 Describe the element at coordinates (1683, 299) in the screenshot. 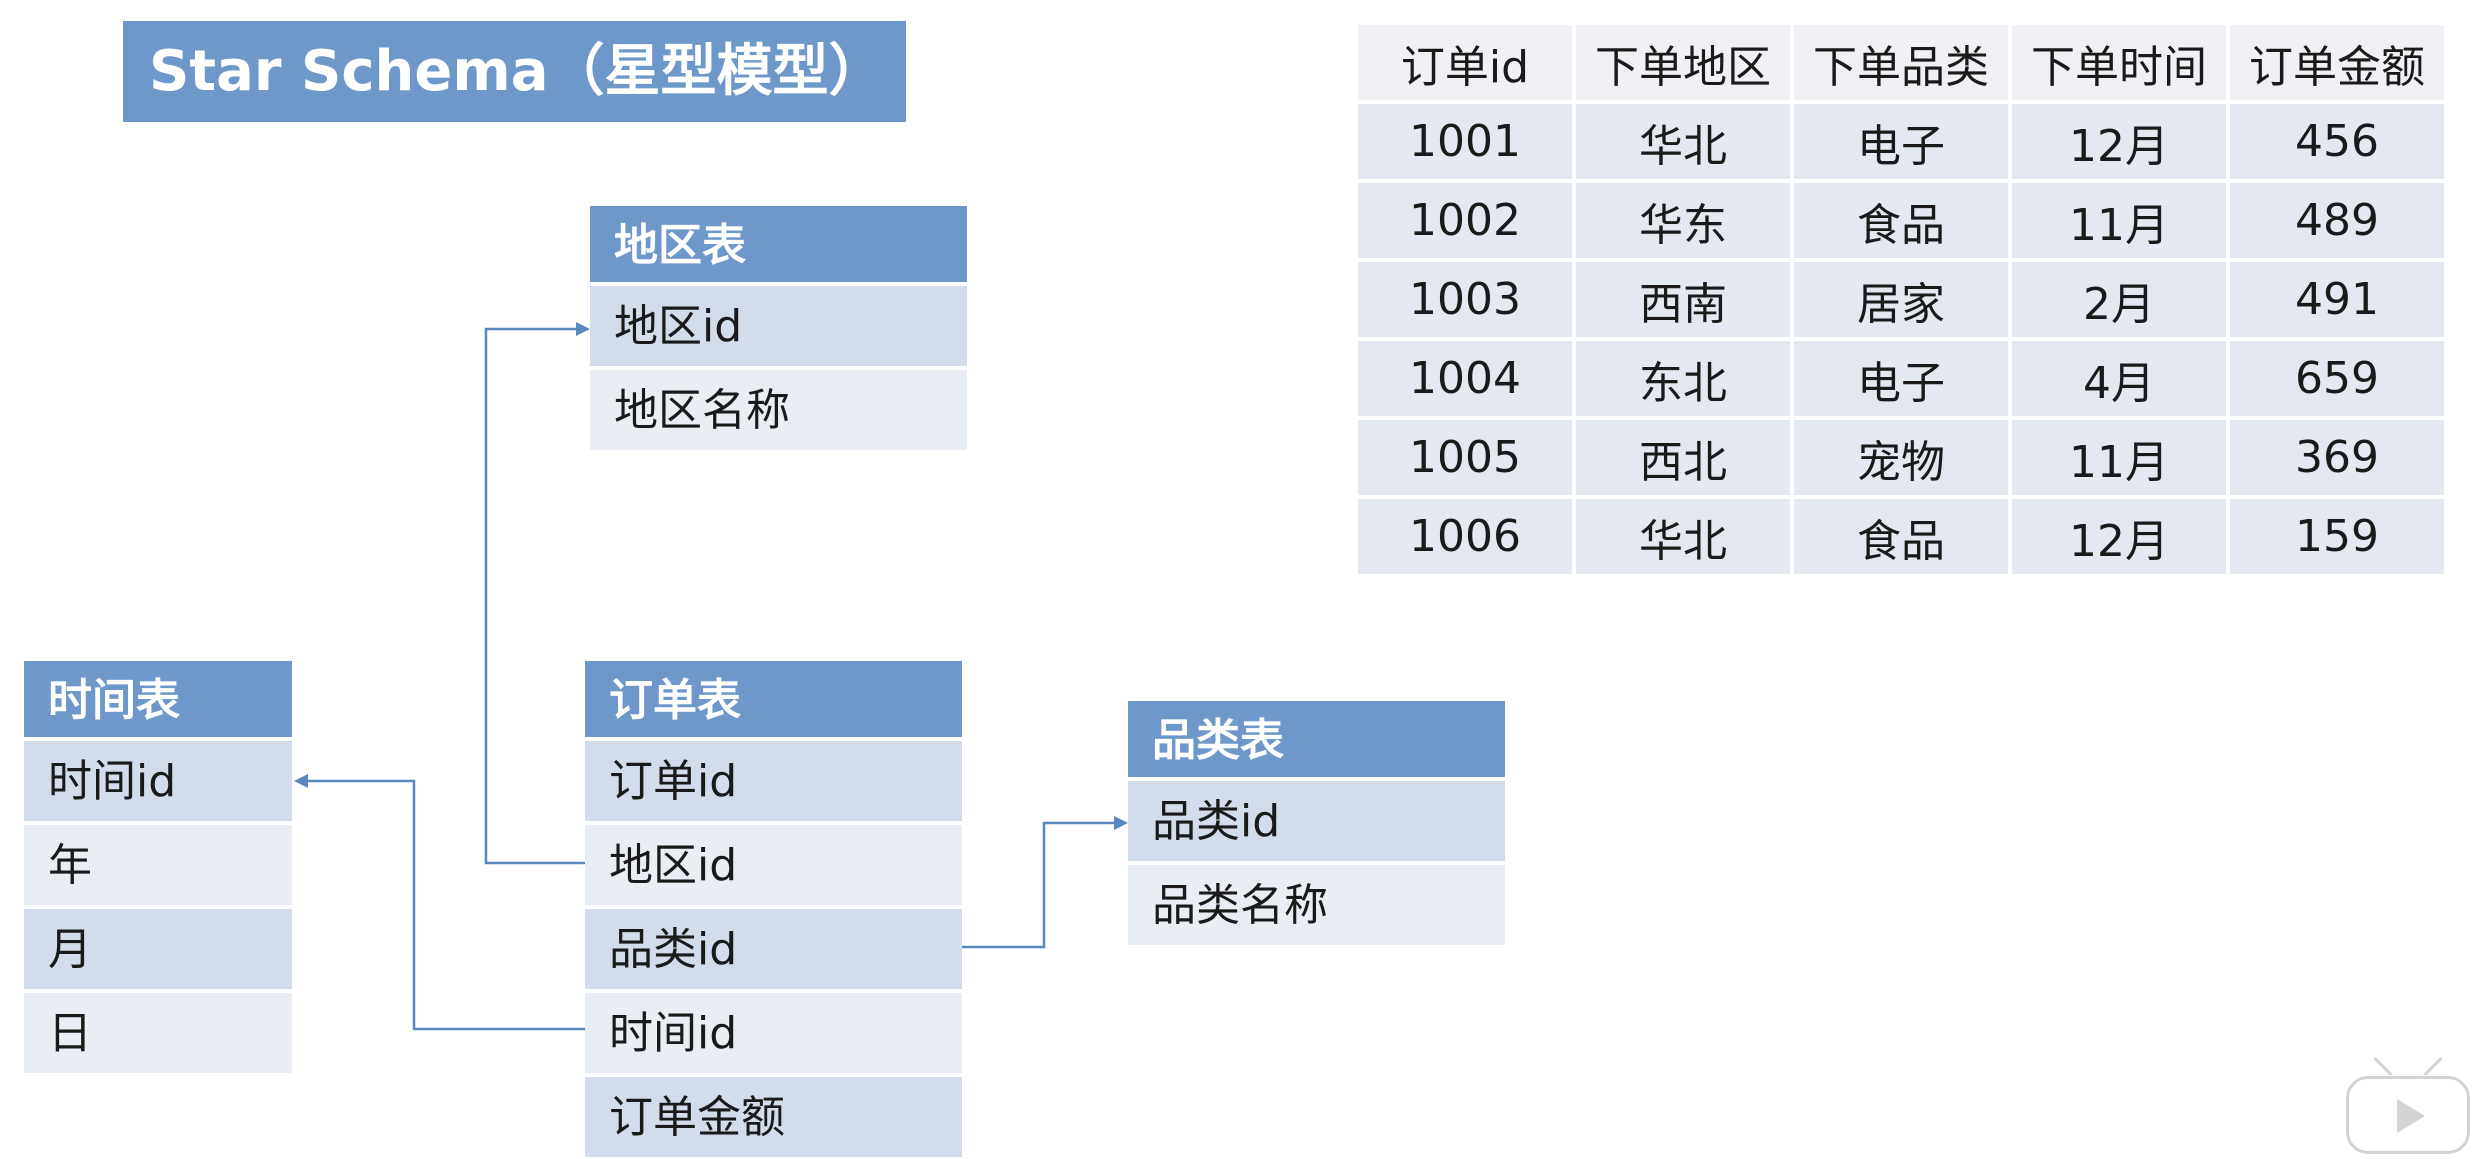

I see `table-cell: 西南` at that location.